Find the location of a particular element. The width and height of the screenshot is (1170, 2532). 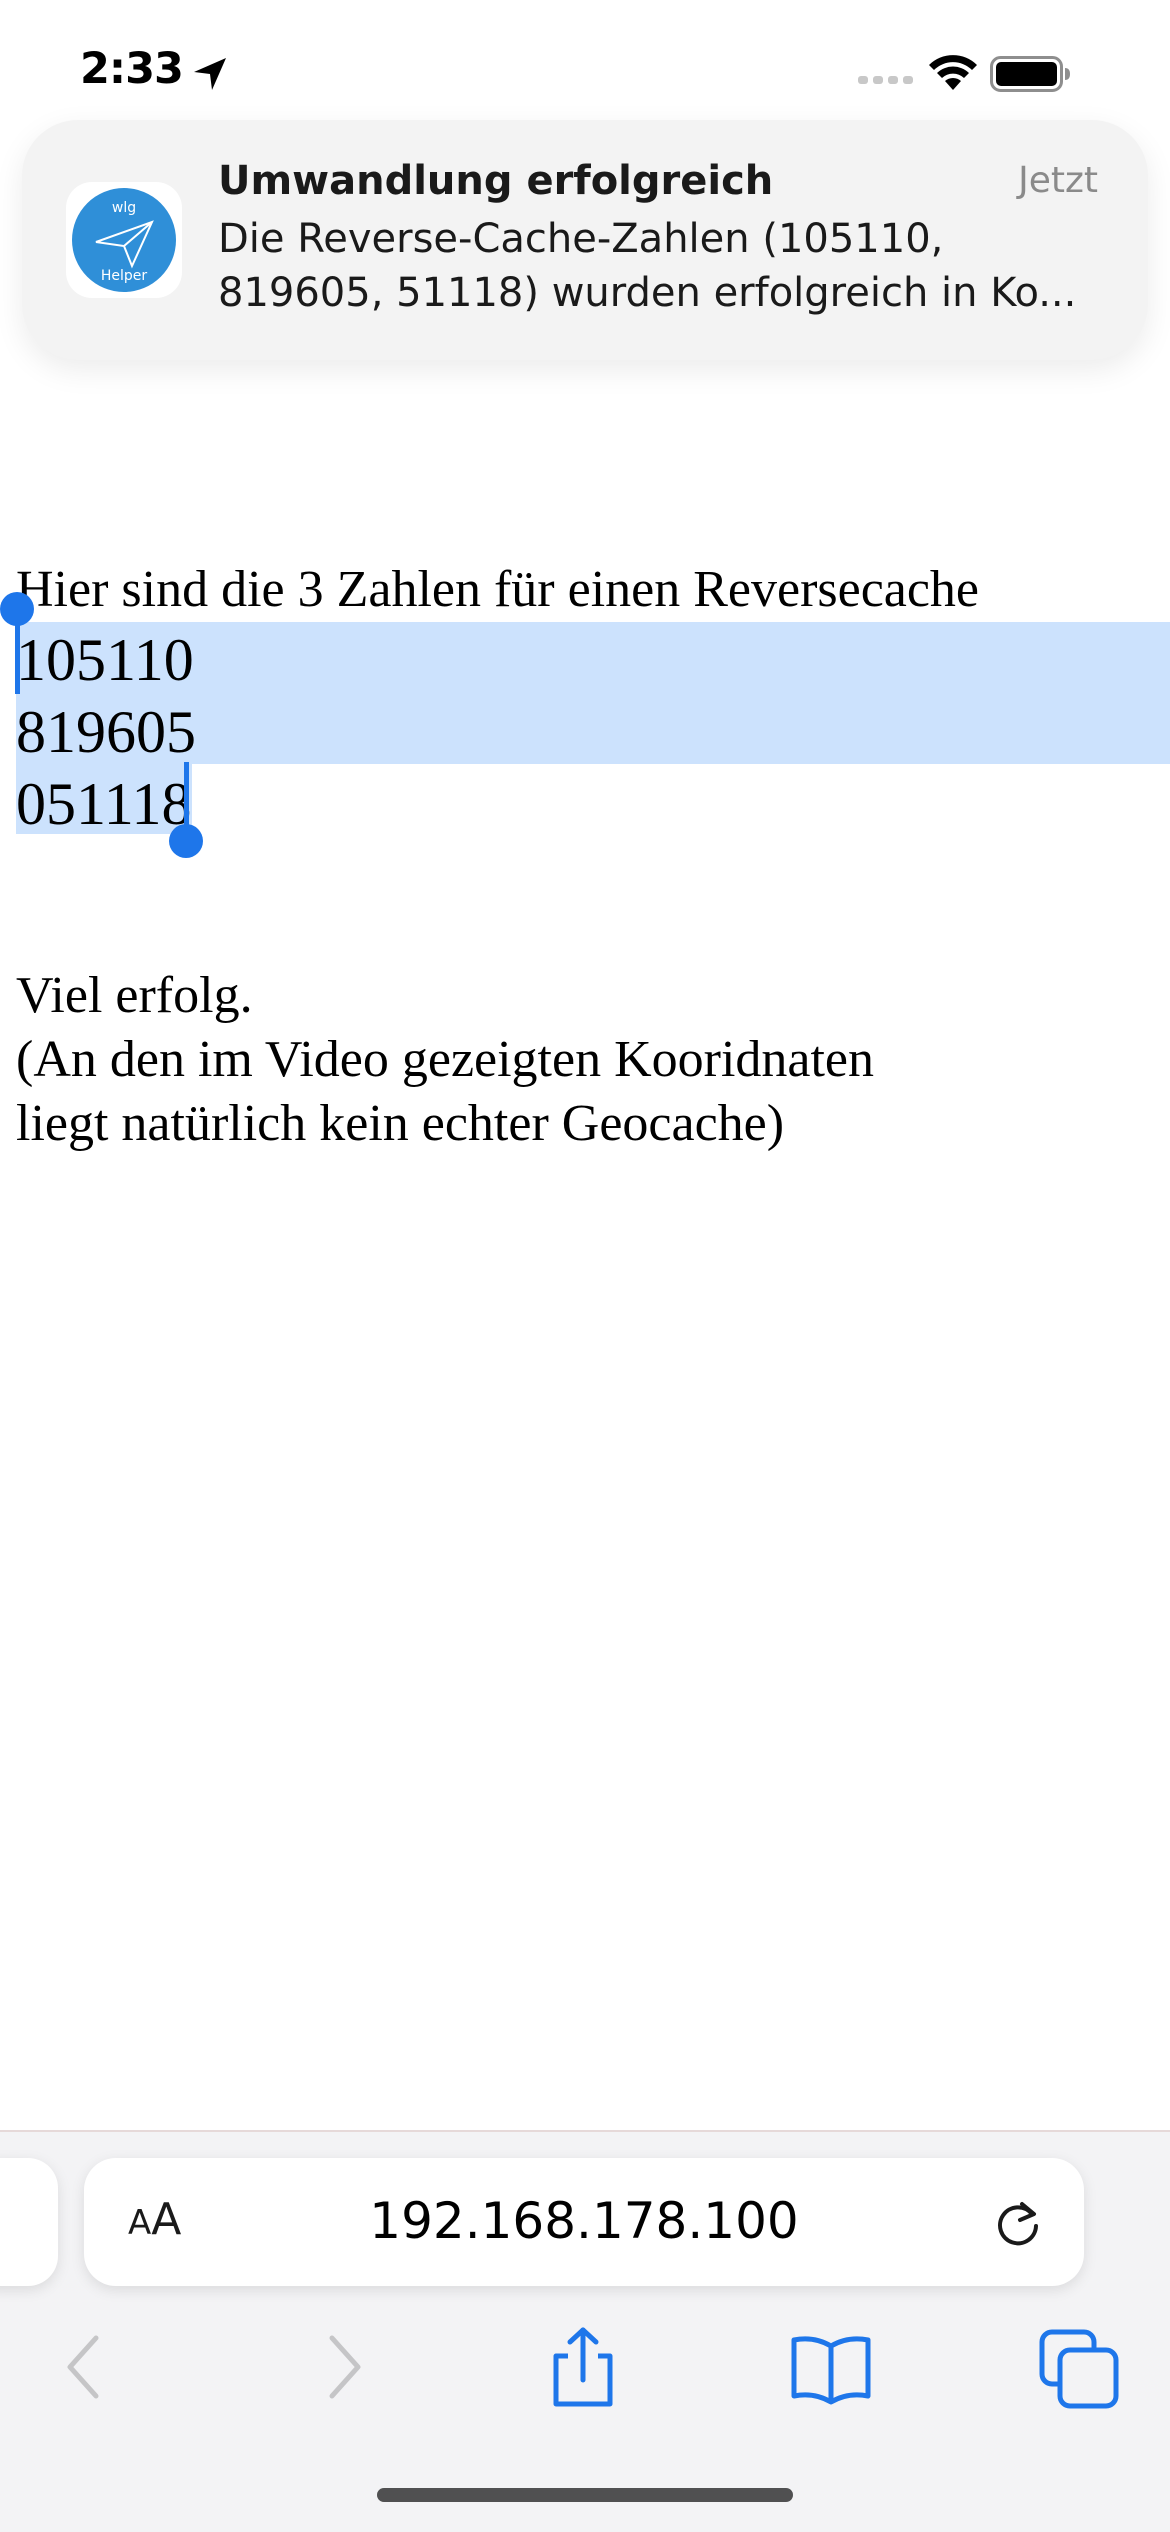

number-1: 105110 is located at coordinates (105, 660).